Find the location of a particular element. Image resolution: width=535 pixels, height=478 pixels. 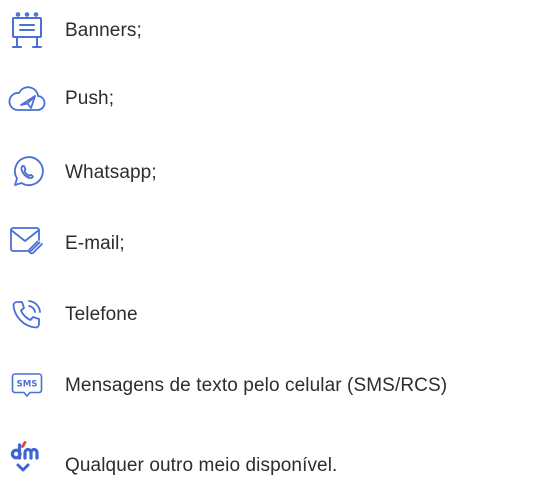

channel-label-push: Push; is located at coordinates (90, 98).